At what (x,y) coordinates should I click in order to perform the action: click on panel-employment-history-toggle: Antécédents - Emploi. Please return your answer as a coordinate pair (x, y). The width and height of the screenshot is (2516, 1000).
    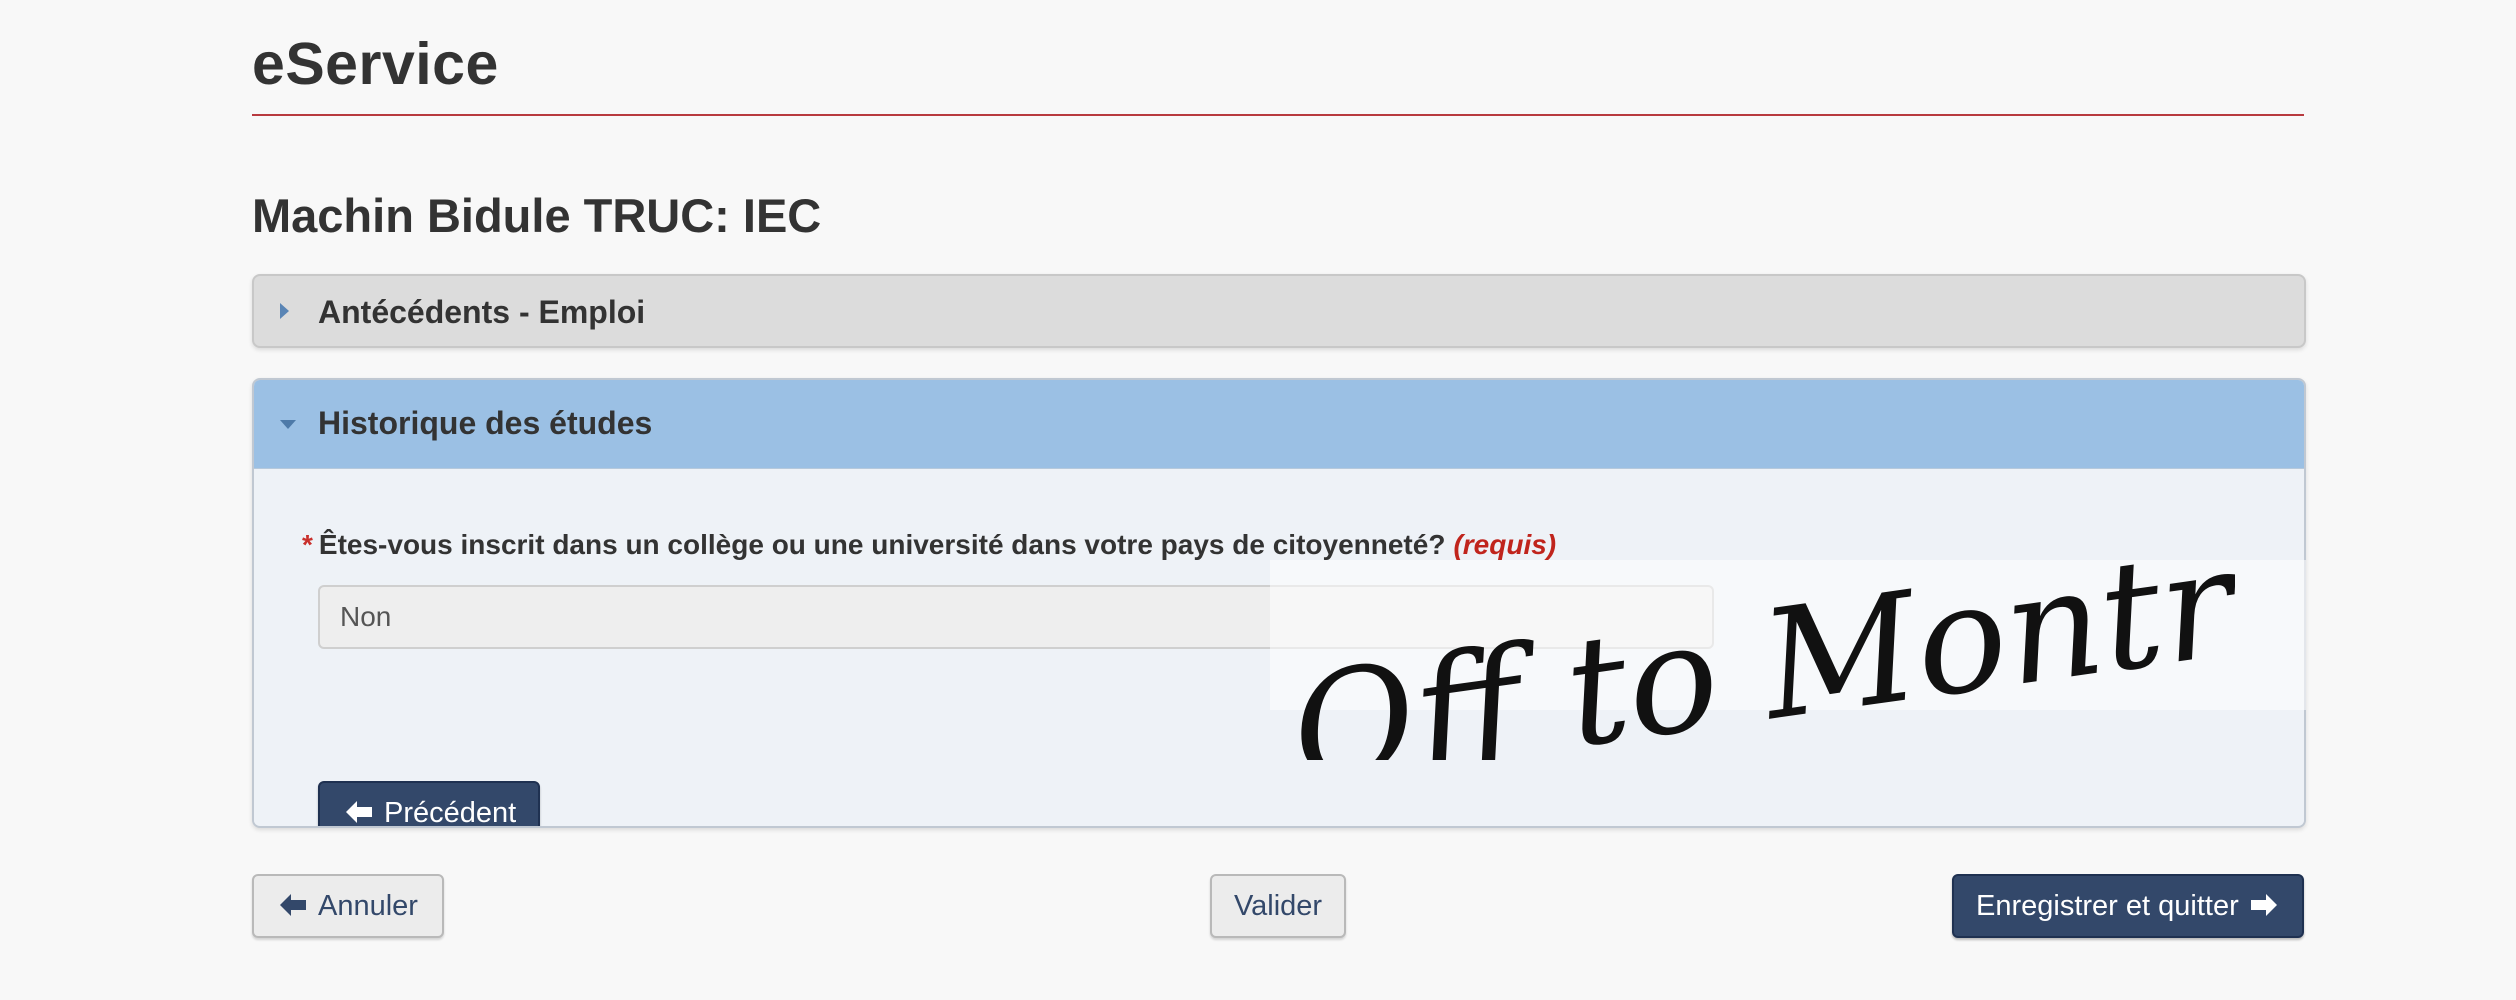
    Looking at the image, I should click on (1279, 311).